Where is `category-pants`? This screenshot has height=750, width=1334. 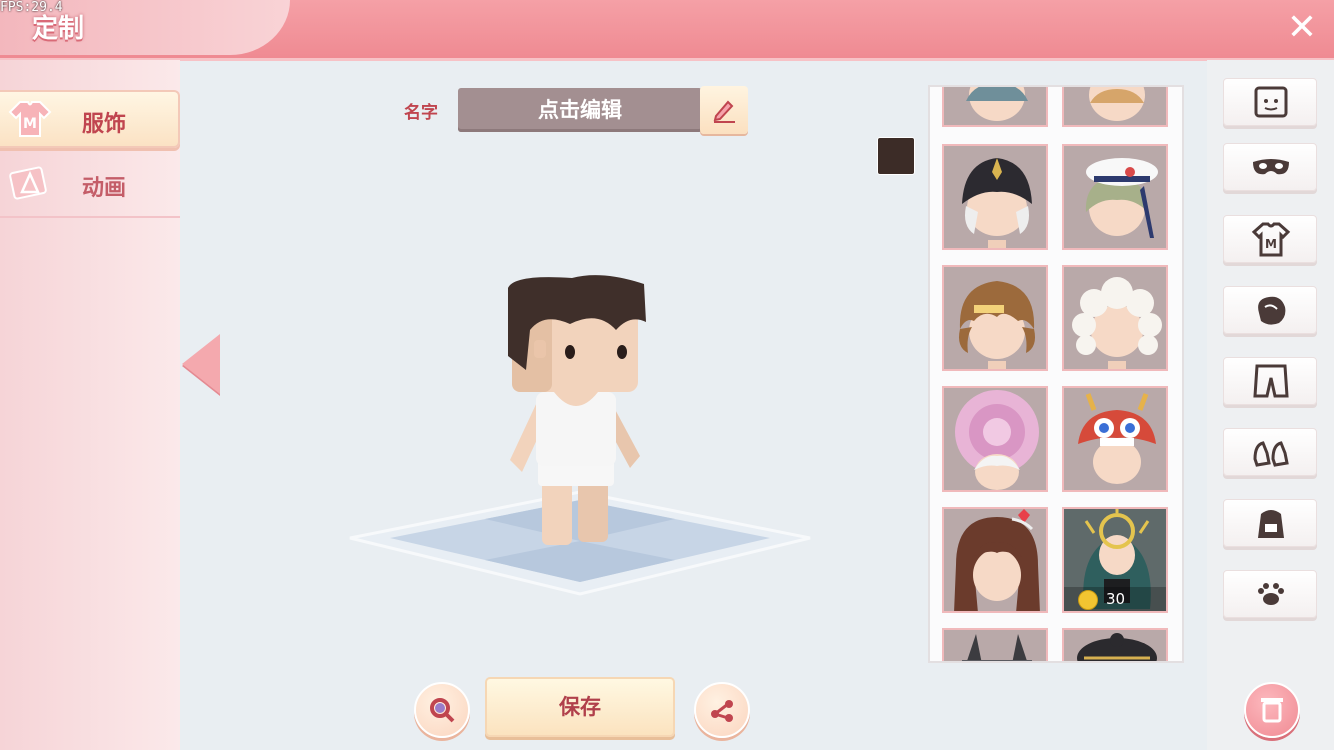 category-pants is located at coordinates (1270, 381).